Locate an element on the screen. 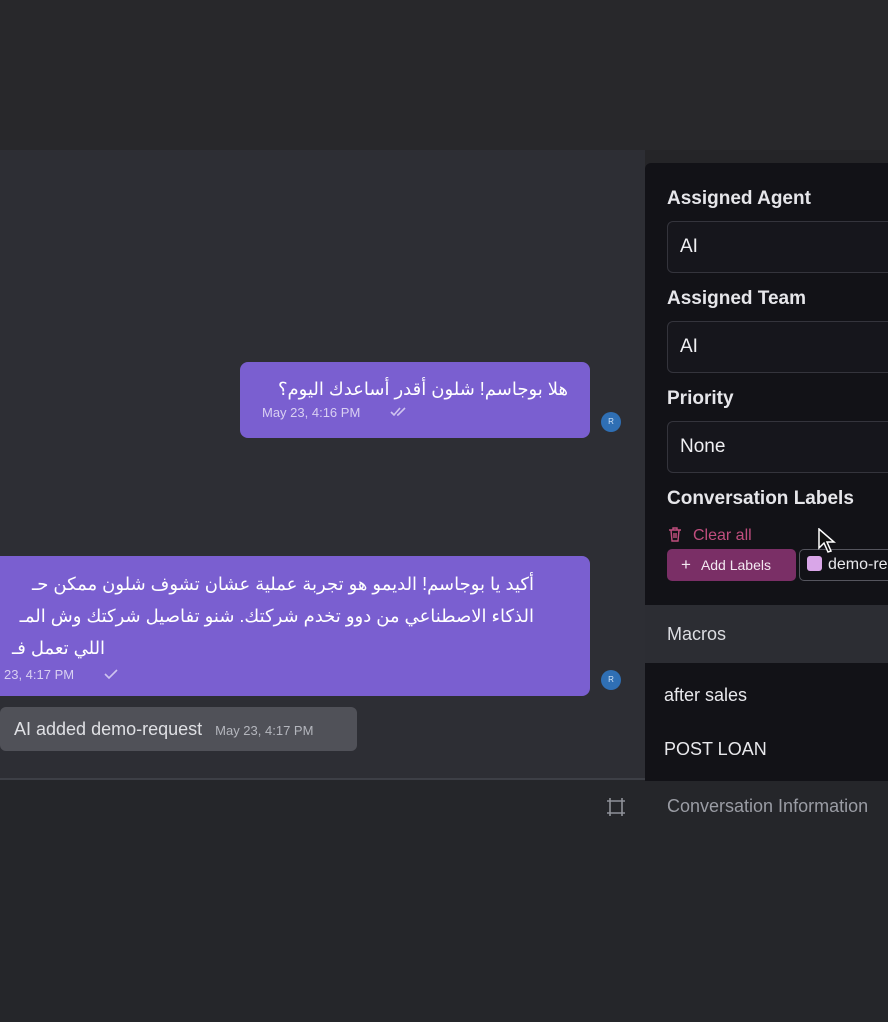 This screenshot has height=1022, width=888. plus-icon: + is located at coordinates (686, 564).